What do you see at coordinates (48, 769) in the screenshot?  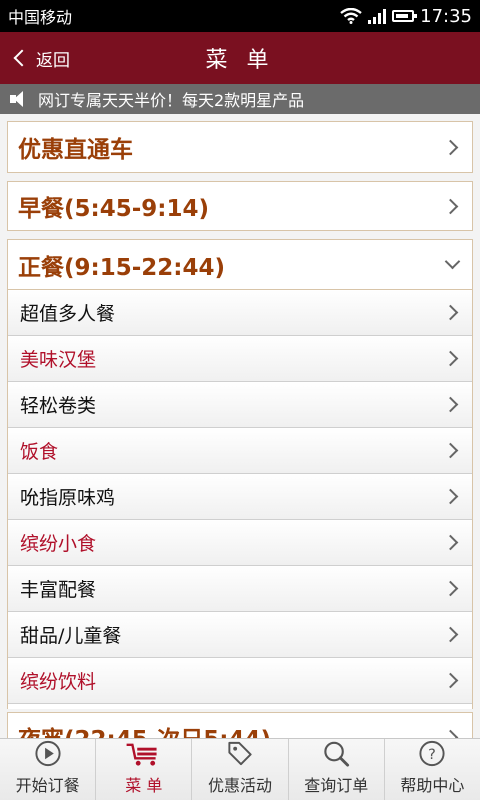 I see `tab-start-order: 开始订餐` at bounding box center [48, 769].